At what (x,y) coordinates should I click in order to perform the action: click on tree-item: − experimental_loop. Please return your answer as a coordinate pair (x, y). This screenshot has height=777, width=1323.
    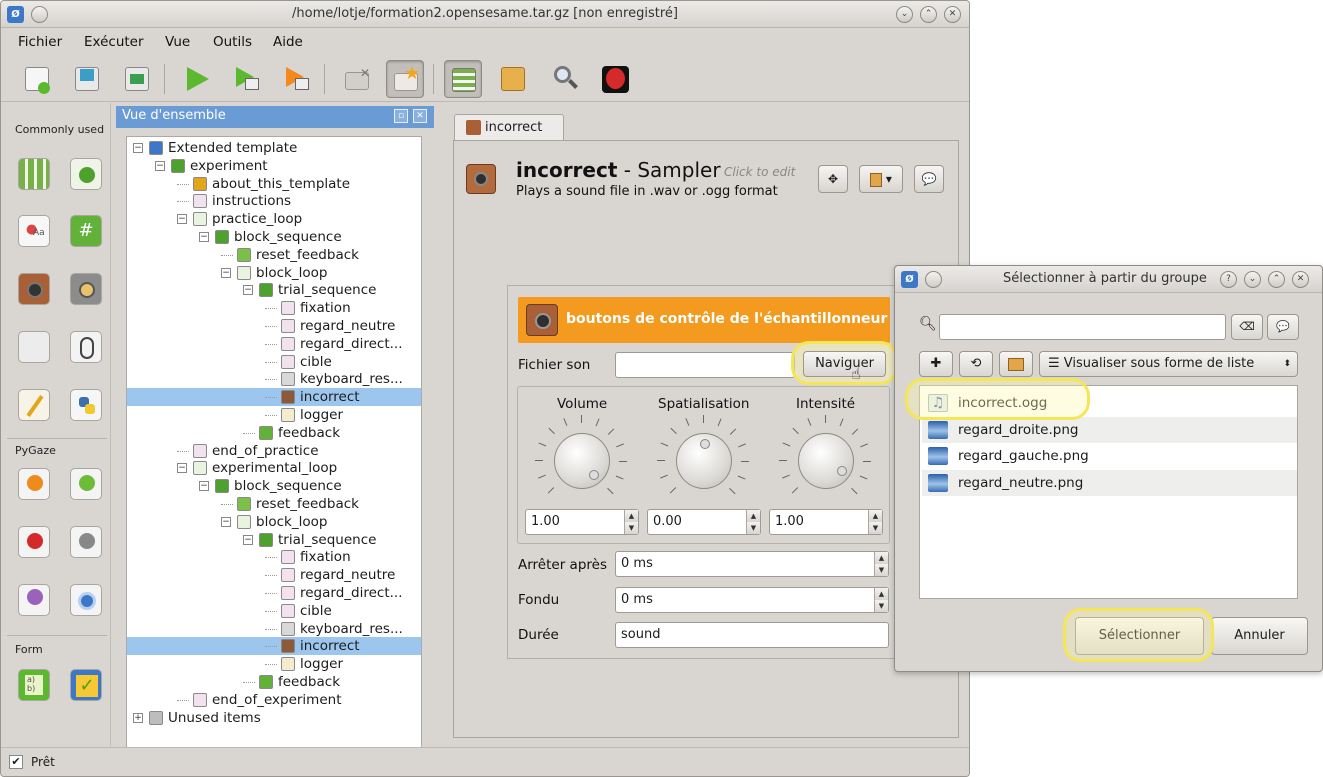
    Looking at the image, I should click on (274, 468).